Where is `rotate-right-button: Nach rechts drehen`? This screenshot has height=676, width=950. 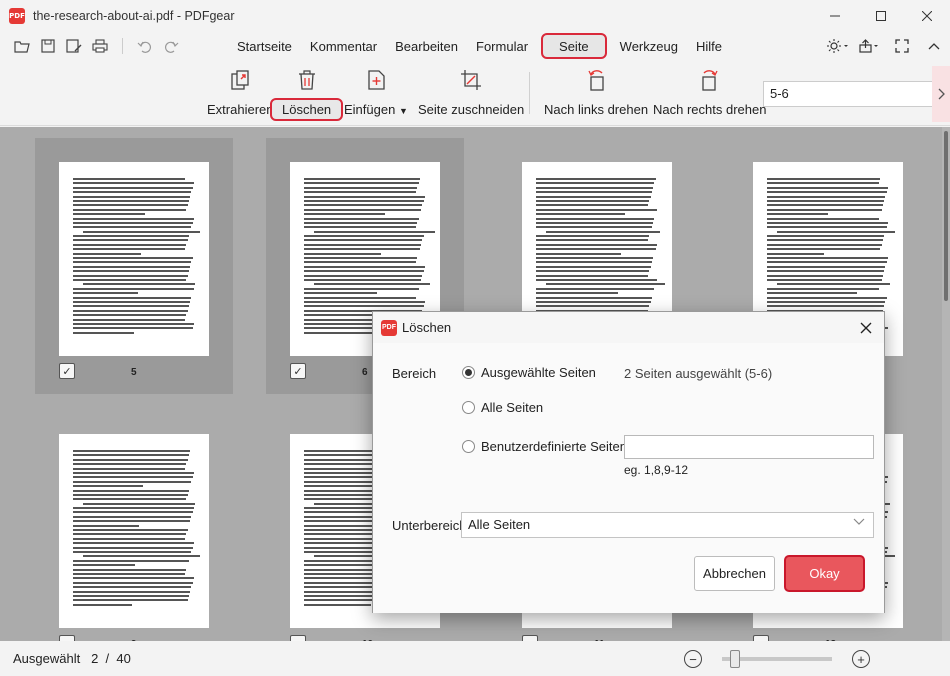 rotate-right-button: Nach rechts drehen is located at coordinates (709, 96).